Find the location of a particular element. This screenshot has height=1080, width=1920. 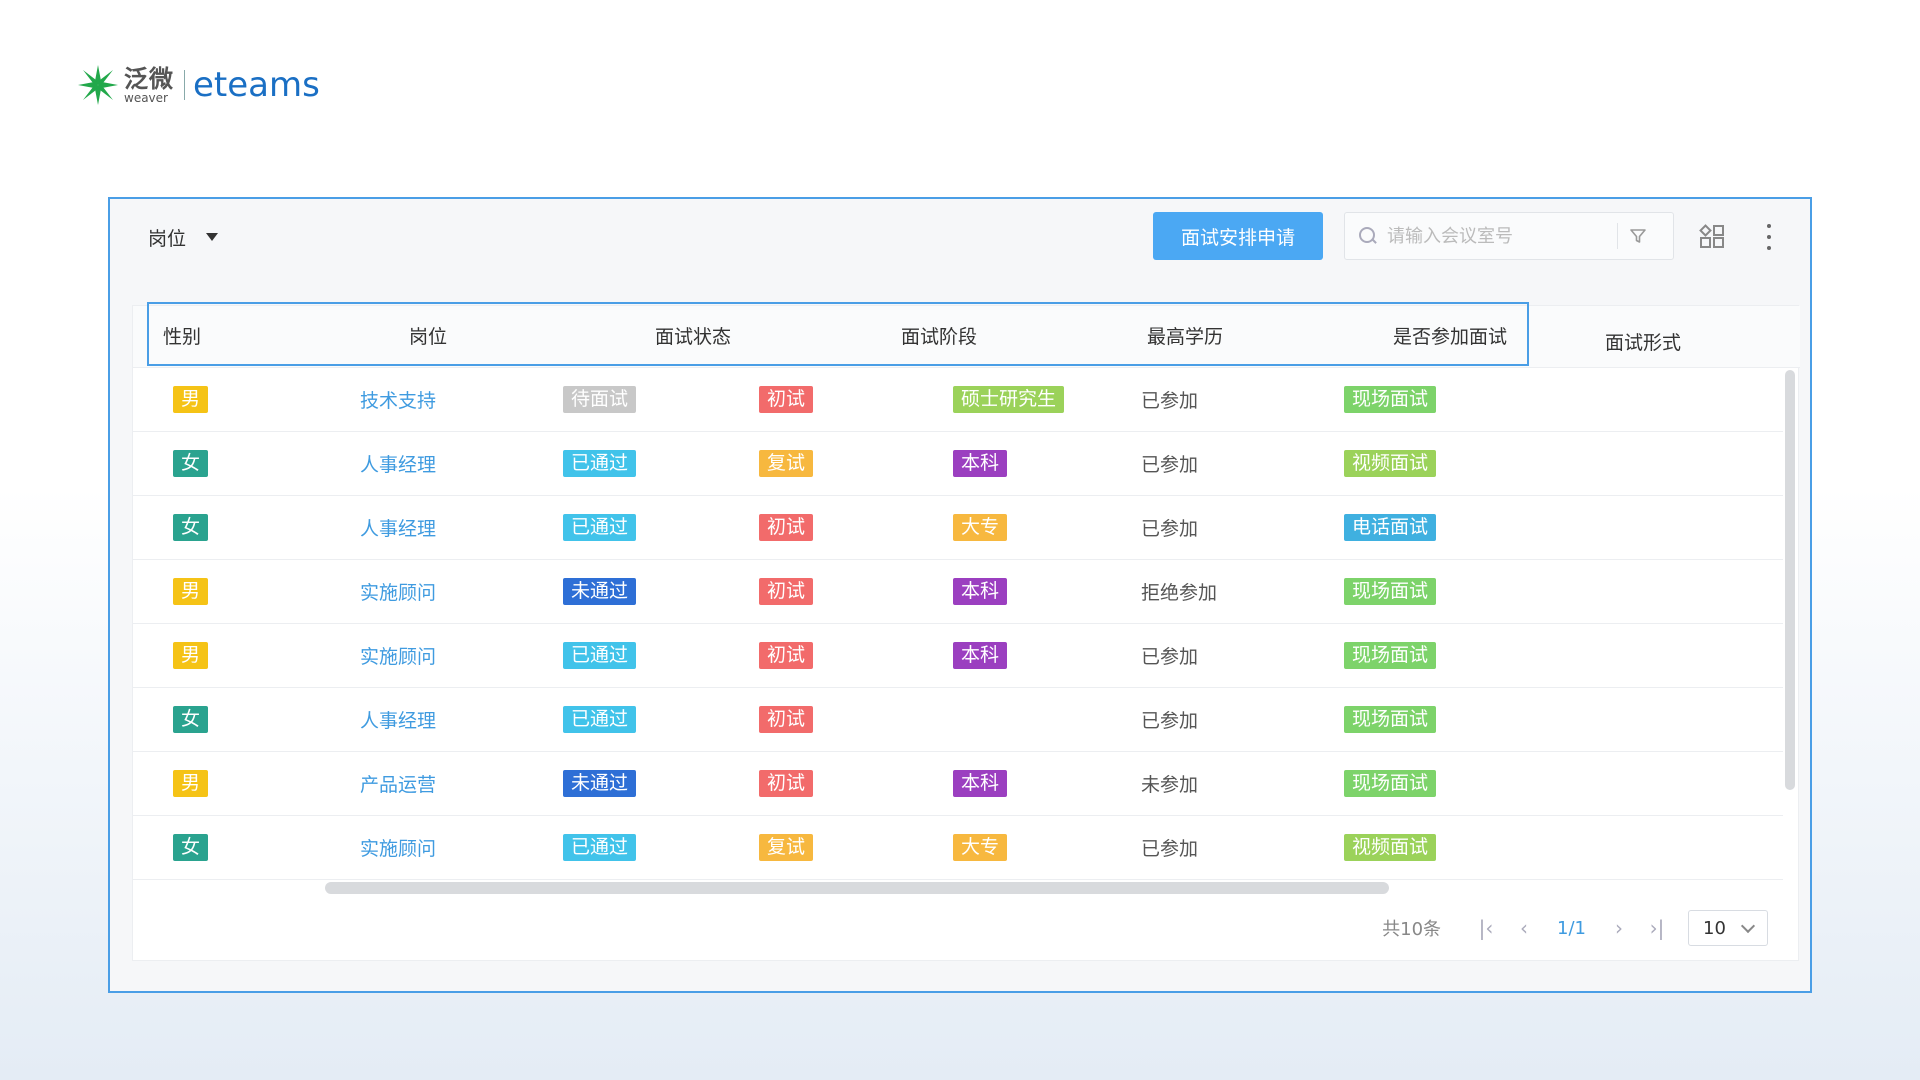

more-vertical-icon is located at coordinates (1769, 237).